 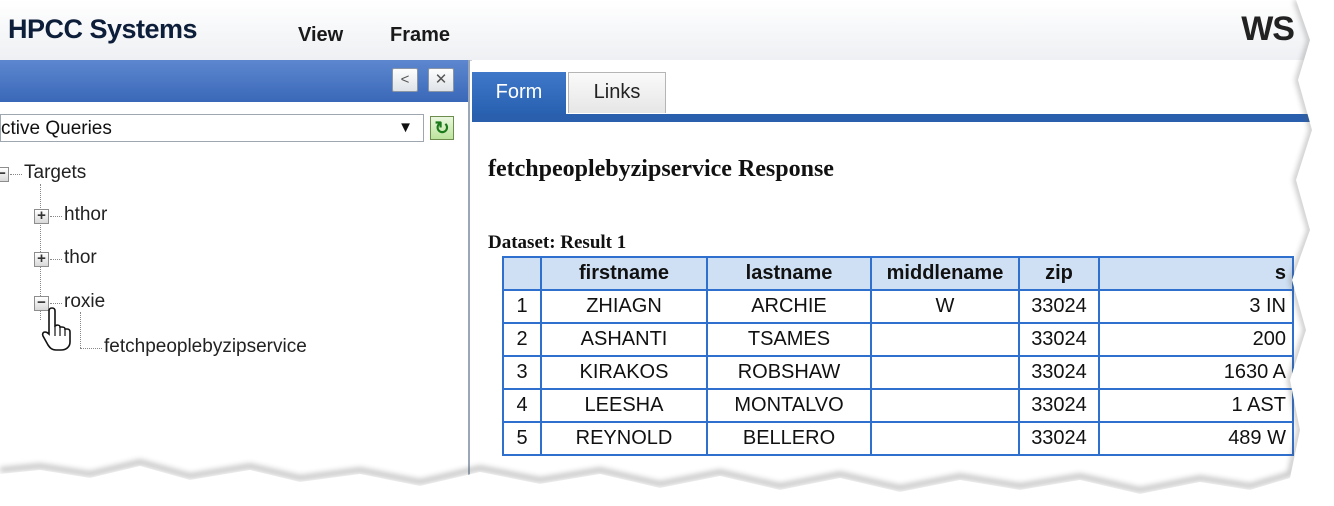 I want to click on cell-lastname: TSAMES, so click(x=789, y=339).